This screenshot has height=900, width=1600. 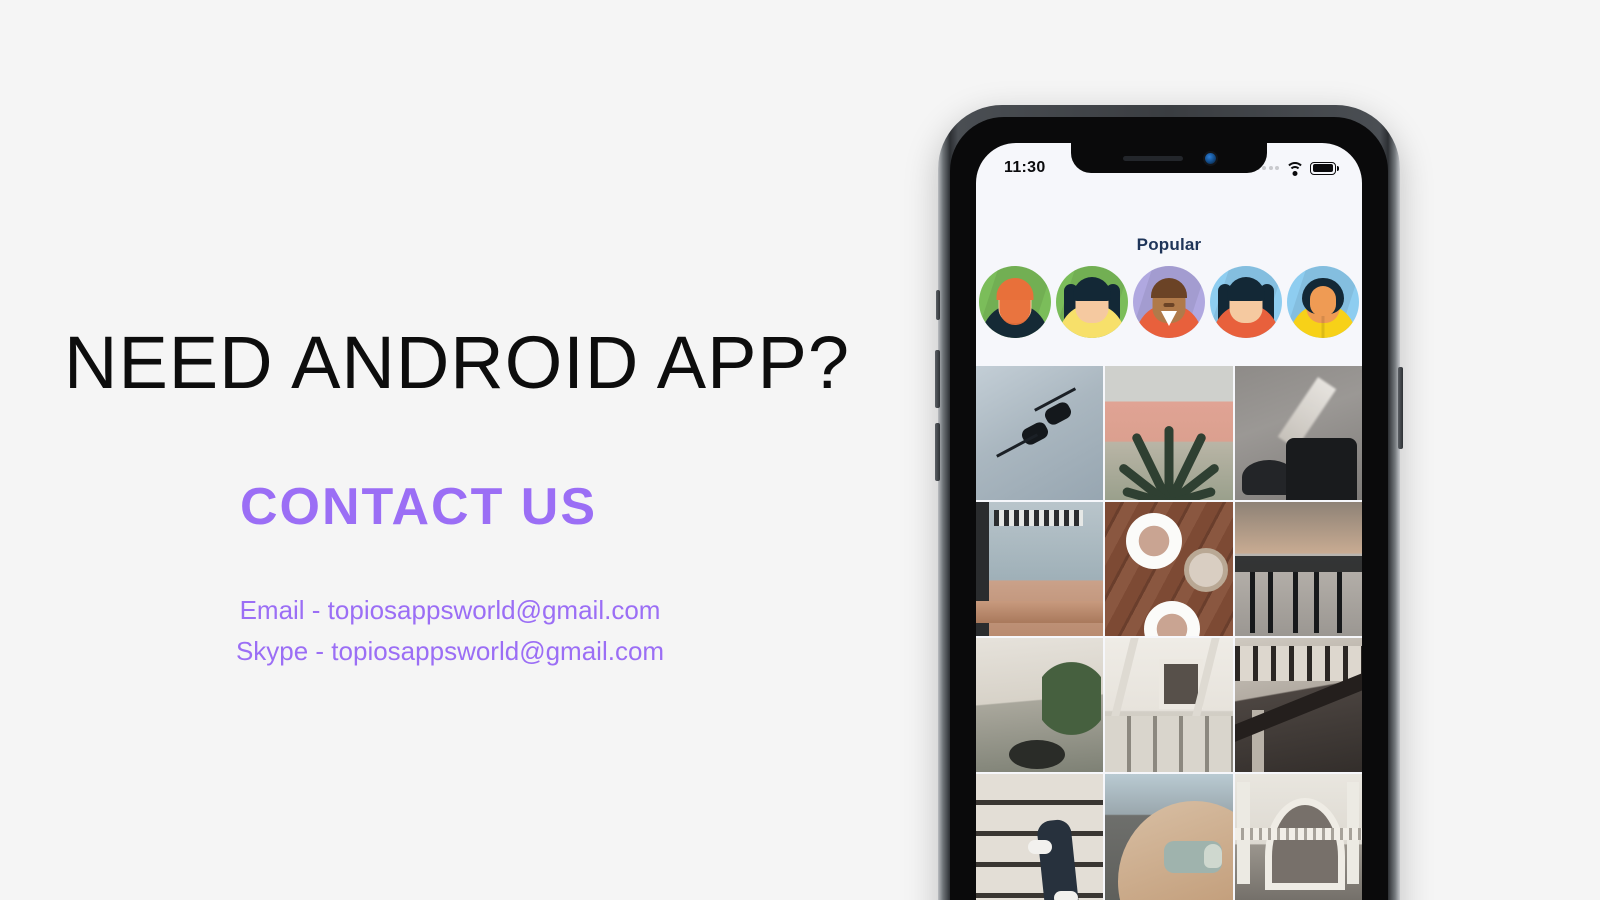 I want to click on photo-grey-wall-chair, so click(x=1298, y=433).